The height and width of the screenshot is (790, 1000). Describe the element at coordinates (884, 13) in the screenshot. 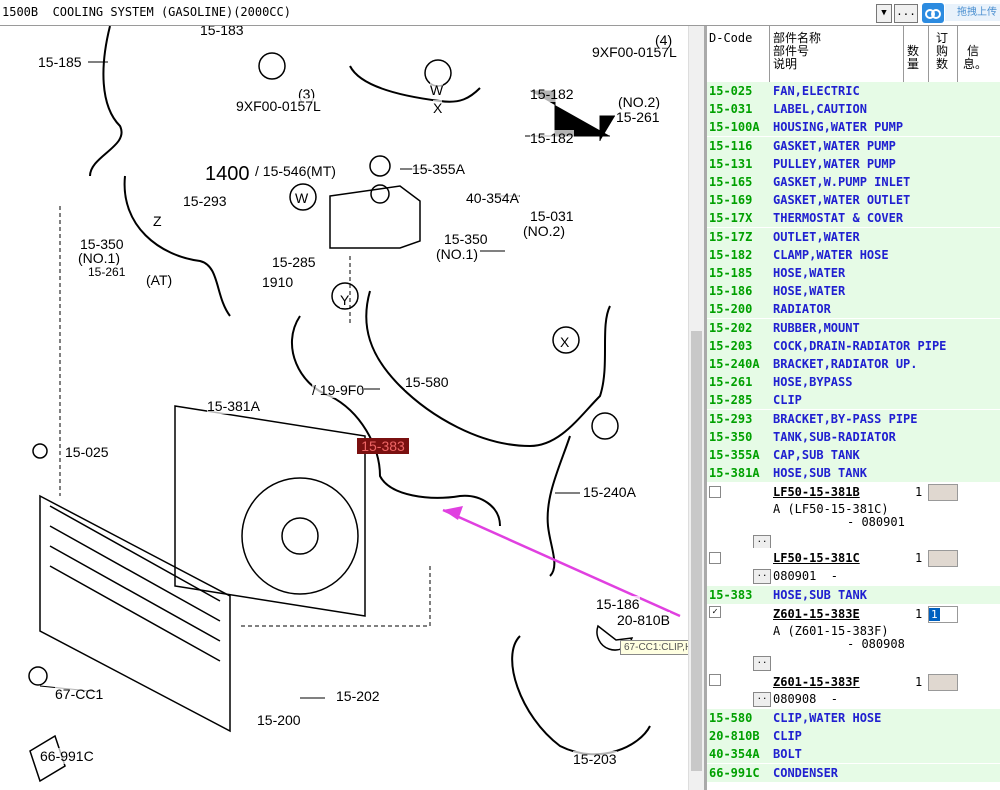

I see `dropdown-arrow-icon: ▼` at that location.